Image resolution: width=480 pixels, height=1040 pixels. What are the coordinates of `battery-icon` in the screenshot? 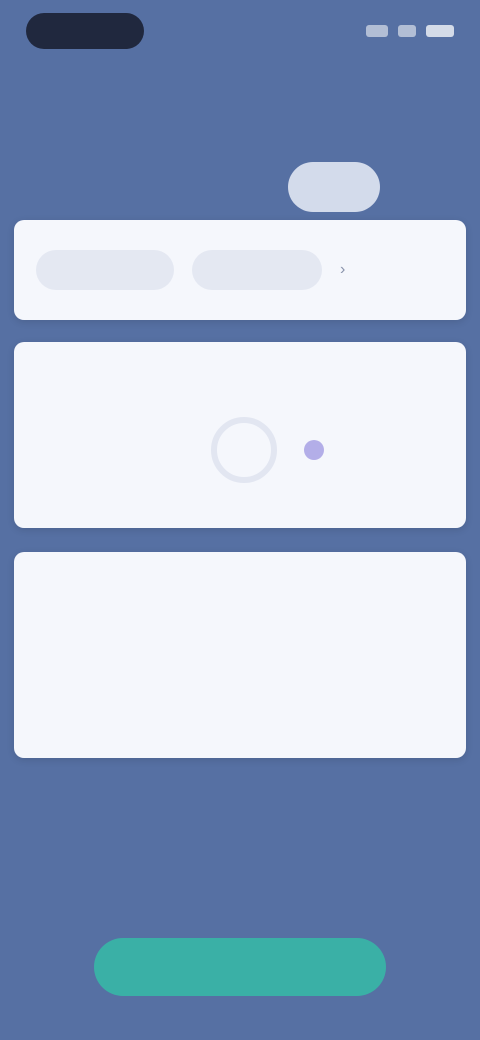 It's located at (440, 31).